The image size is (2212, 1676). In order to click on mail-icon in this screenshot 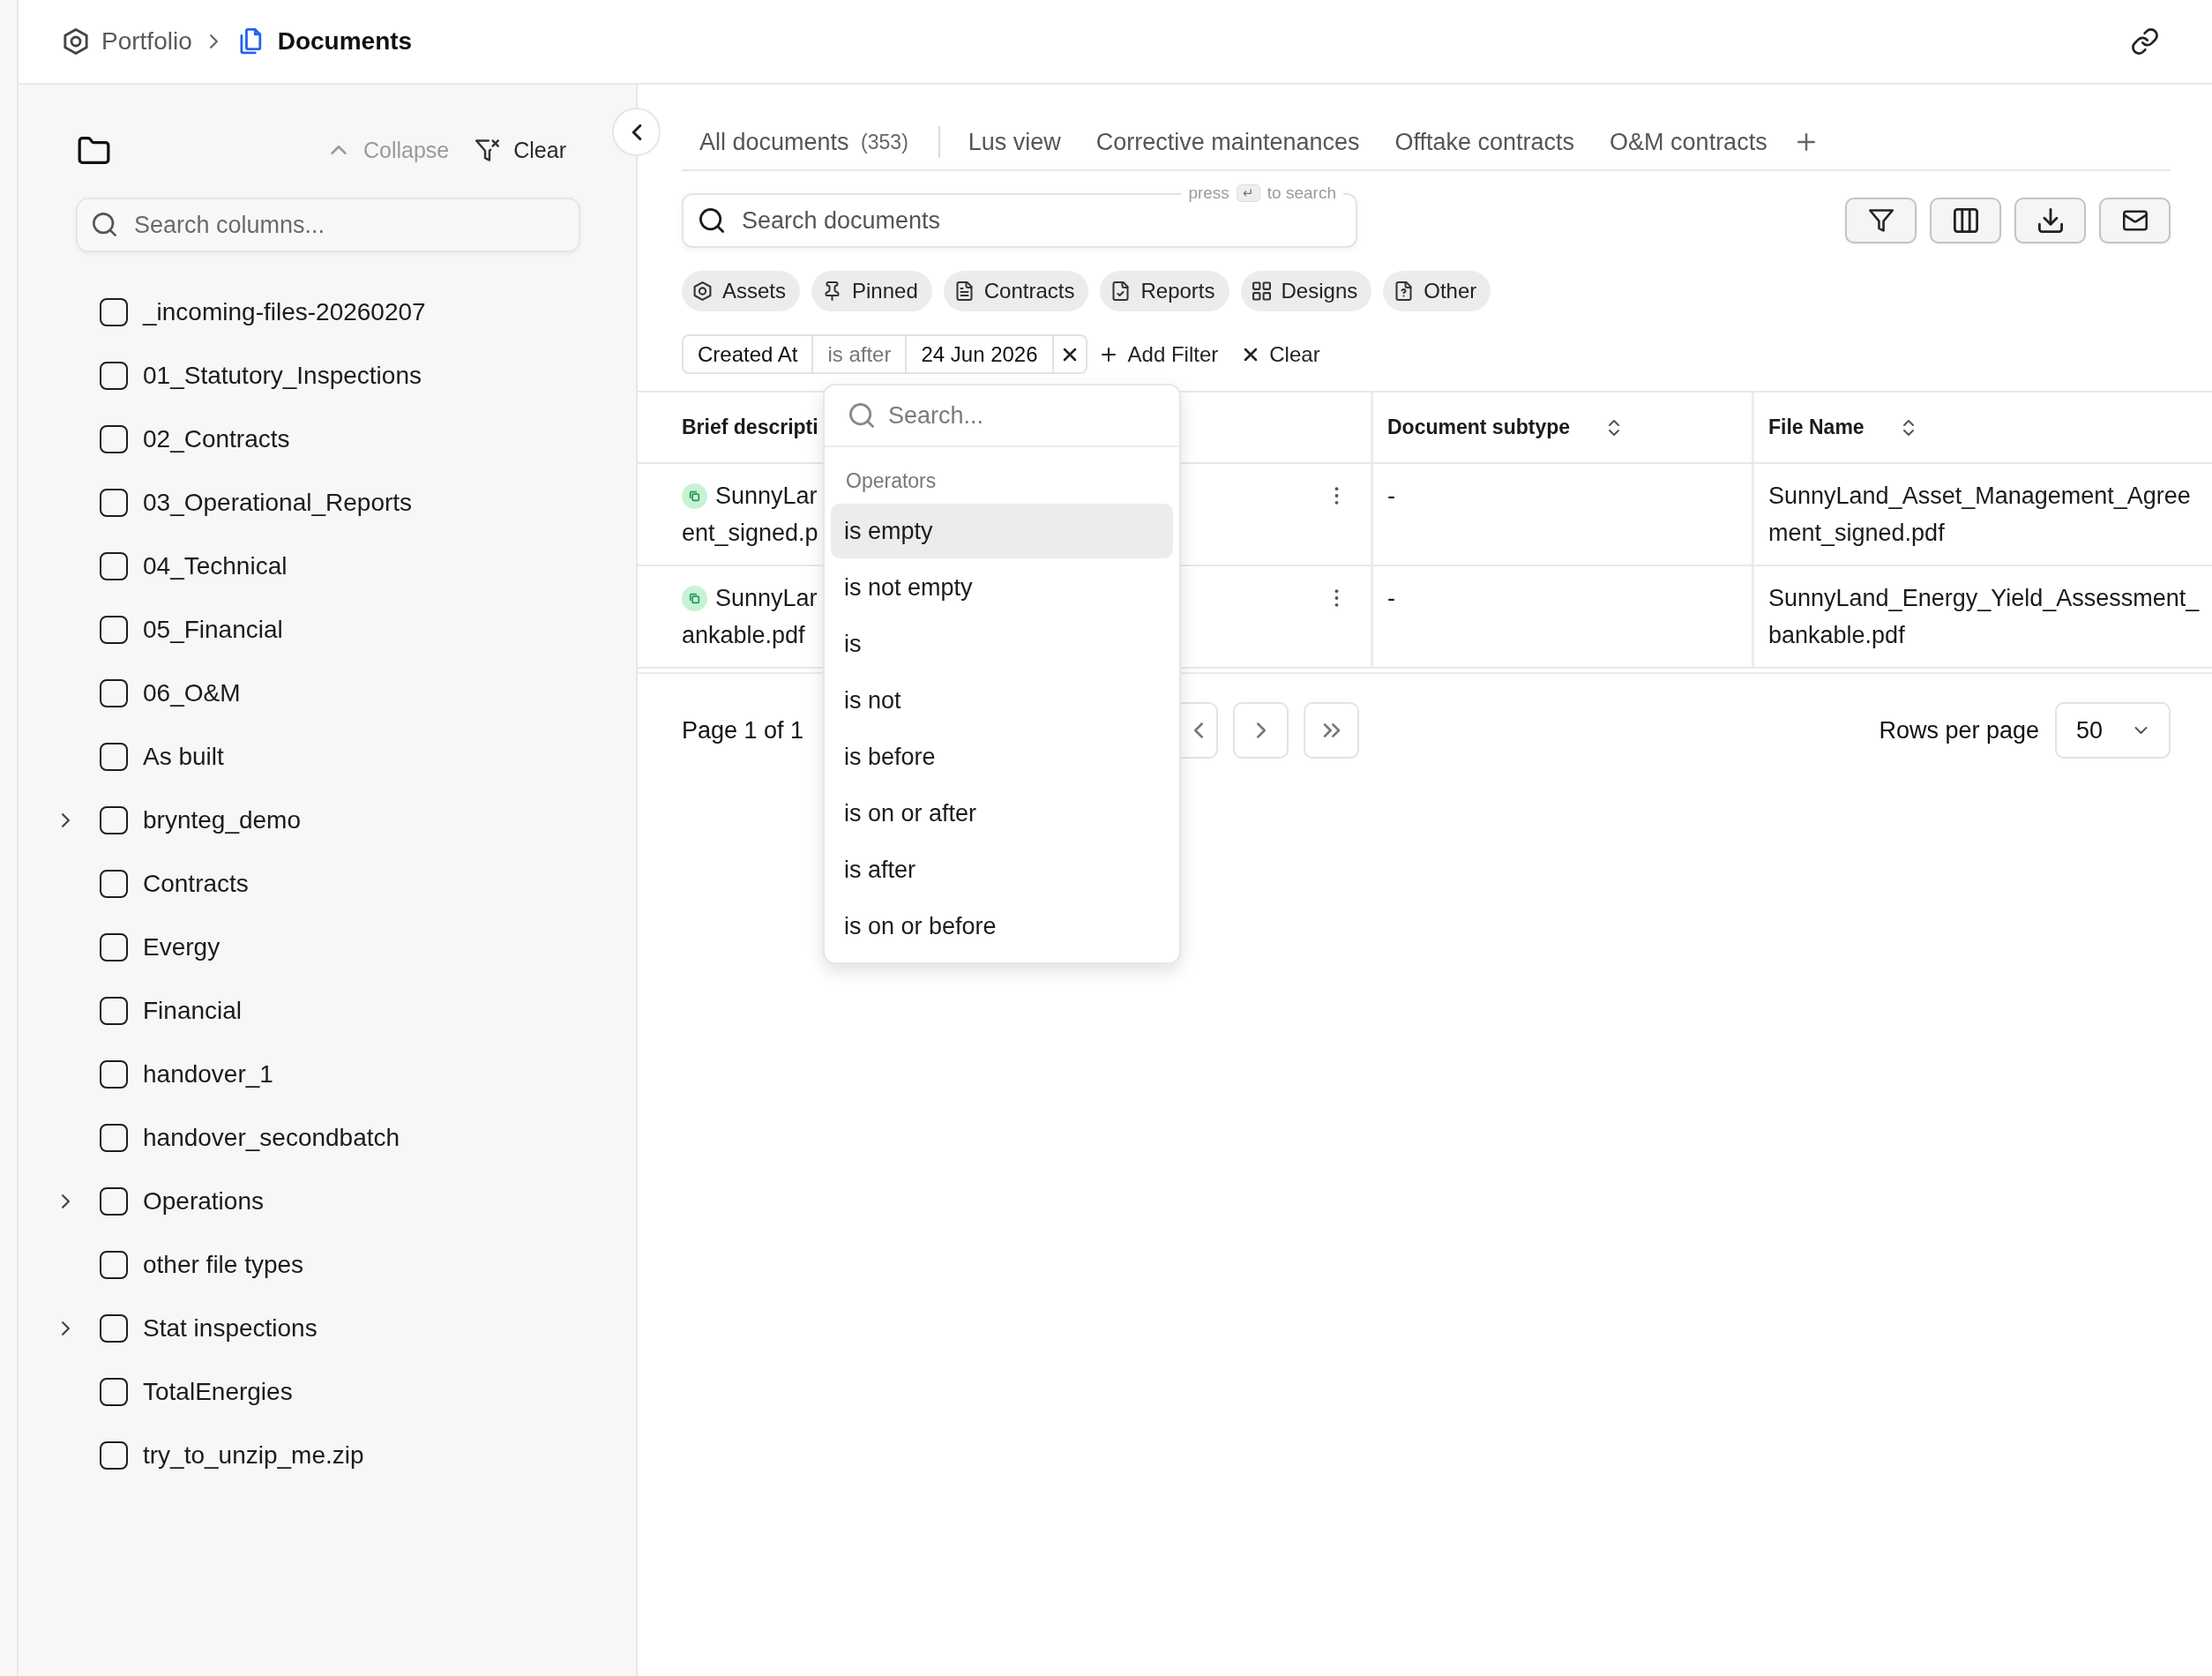, I will do `click(2135, 220)`.